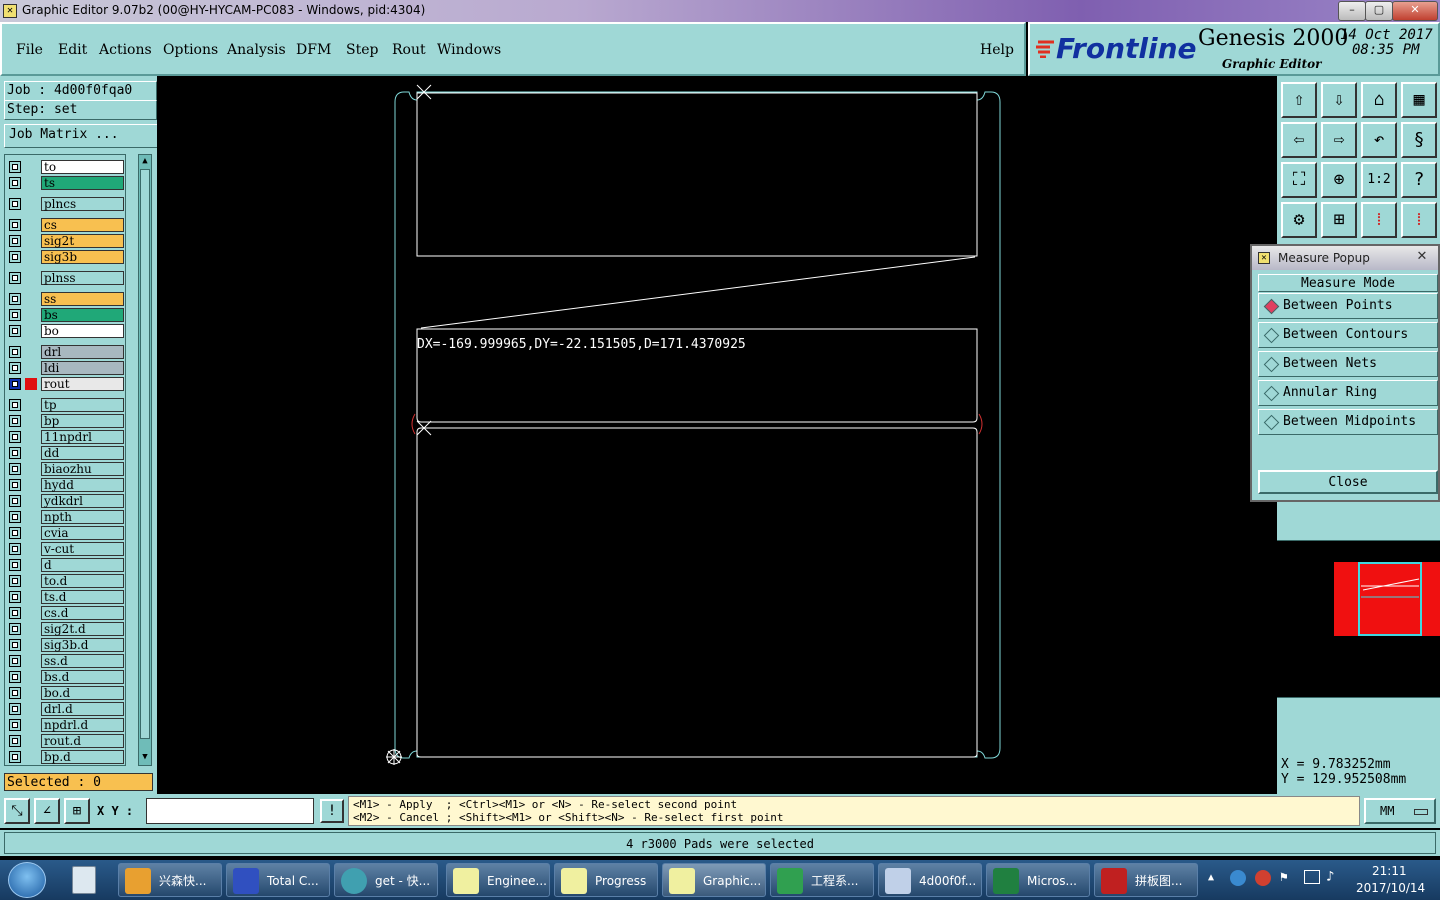 The image size is (1440, 900). Describe the element at coordinates (1379, 180) in the screenshot. I see `zoom-1-to-2-tool-icon: 1:2` at that location.